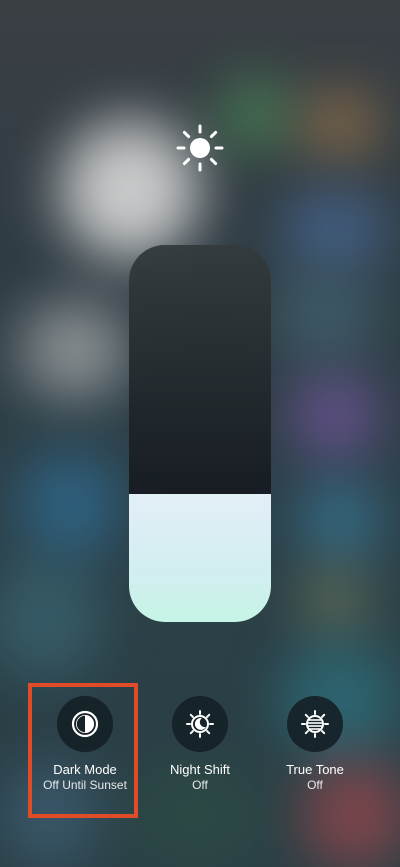 This screenshot has width=400, height=867. Describe the element at coordinates (200, 557) in the screenshot. I see `slider-fill` at that location.